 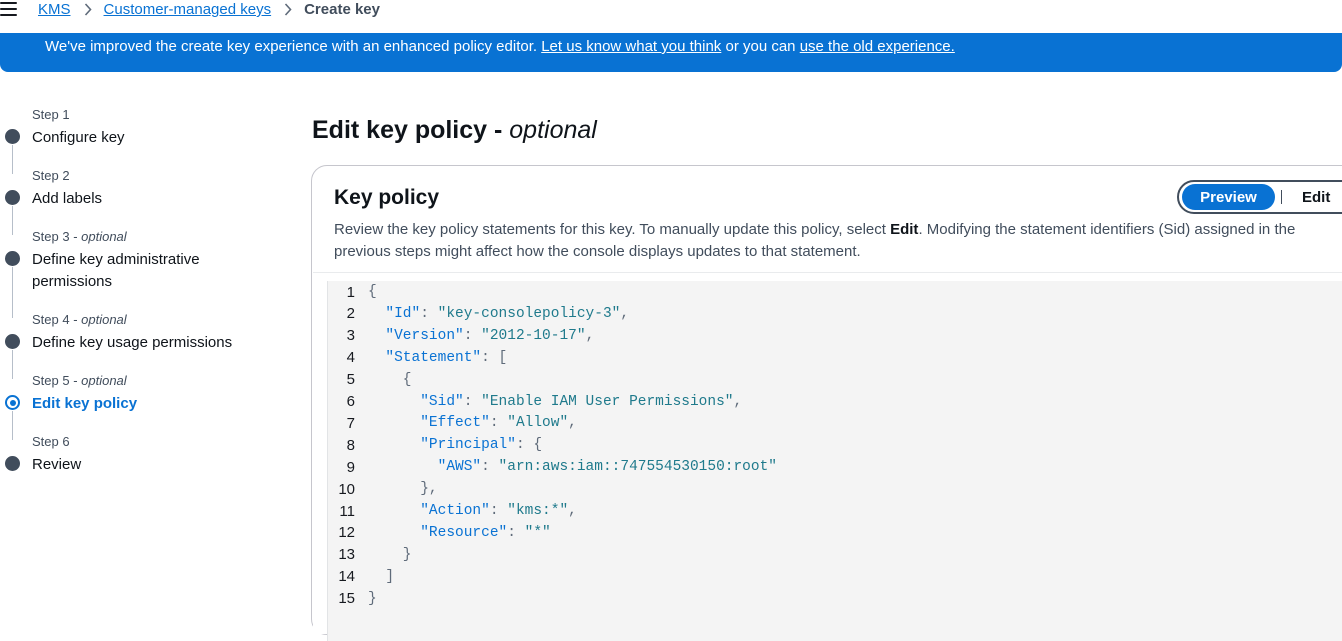 I want to click on top-navigation: KMS Customer-managed keys Create key, so click(x=671, y=11).